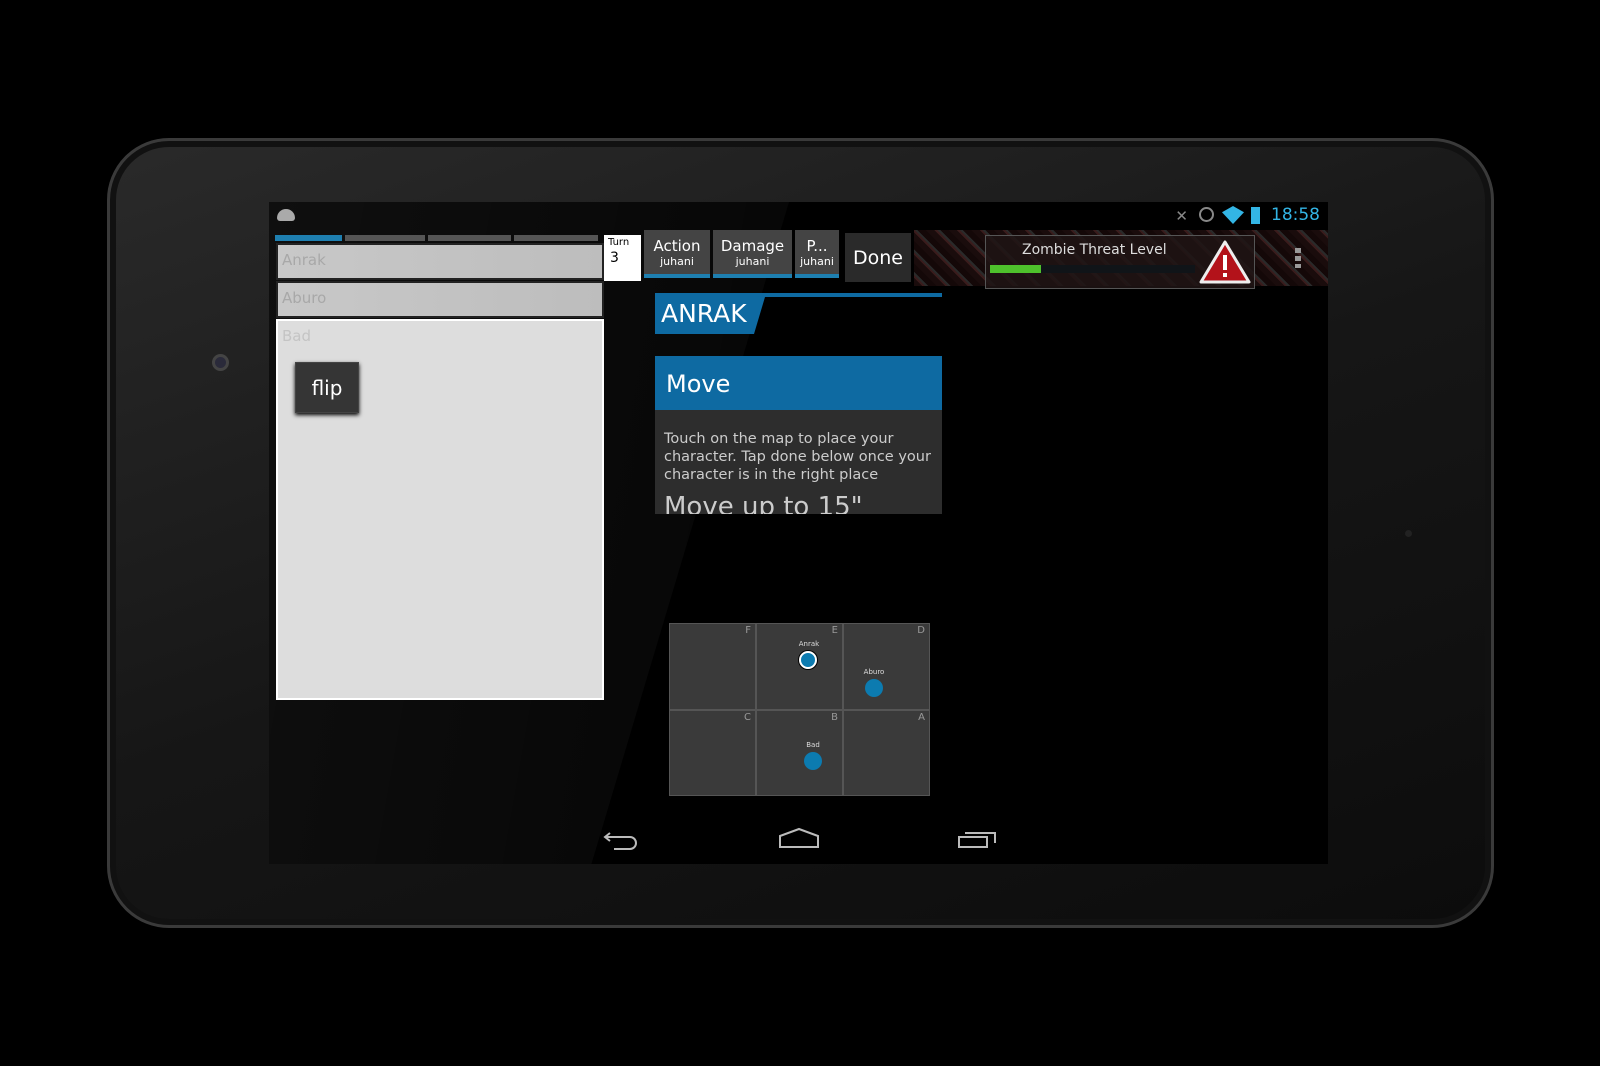 This screenshot has height=1066, width=1600. What do you see at coordinates (798, 217) in the screenshot?
I see `status-bar: ✕ 18:58` at bounding box center [798, 217].